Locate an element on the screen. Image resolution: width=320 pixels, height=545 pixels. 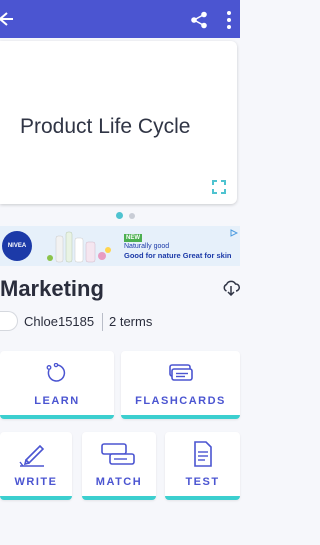
back-arrow-icon is located at coordinates (7, 19).